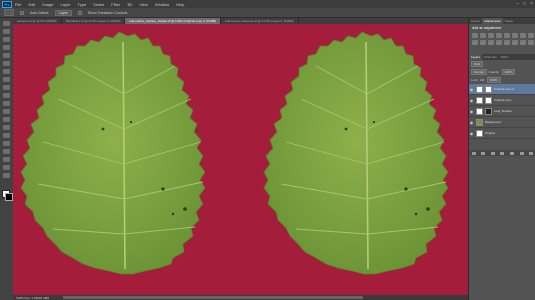  I want to click on layer-row: ◉ Original copy, so click(502, 100).